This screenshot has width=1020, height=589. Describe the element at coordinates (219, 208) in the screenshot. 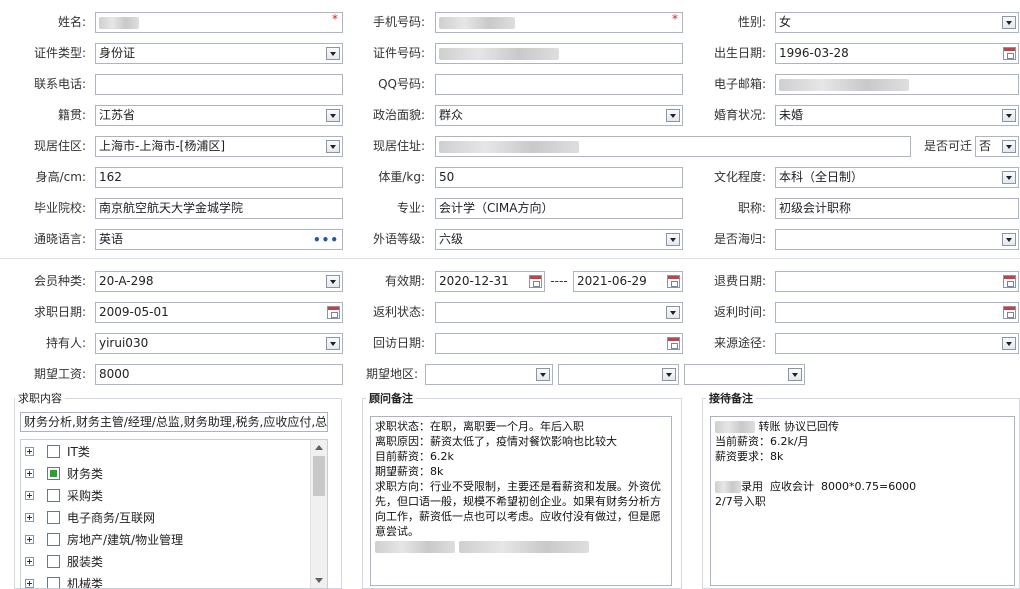

I see `school-field: 南京航空航天大学金城学院` at that location.